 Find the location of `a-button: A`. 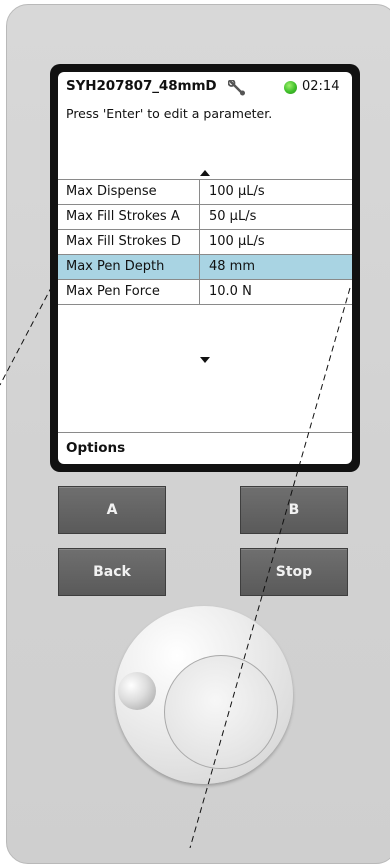

a-button: A is located at coordinates (112, 510).